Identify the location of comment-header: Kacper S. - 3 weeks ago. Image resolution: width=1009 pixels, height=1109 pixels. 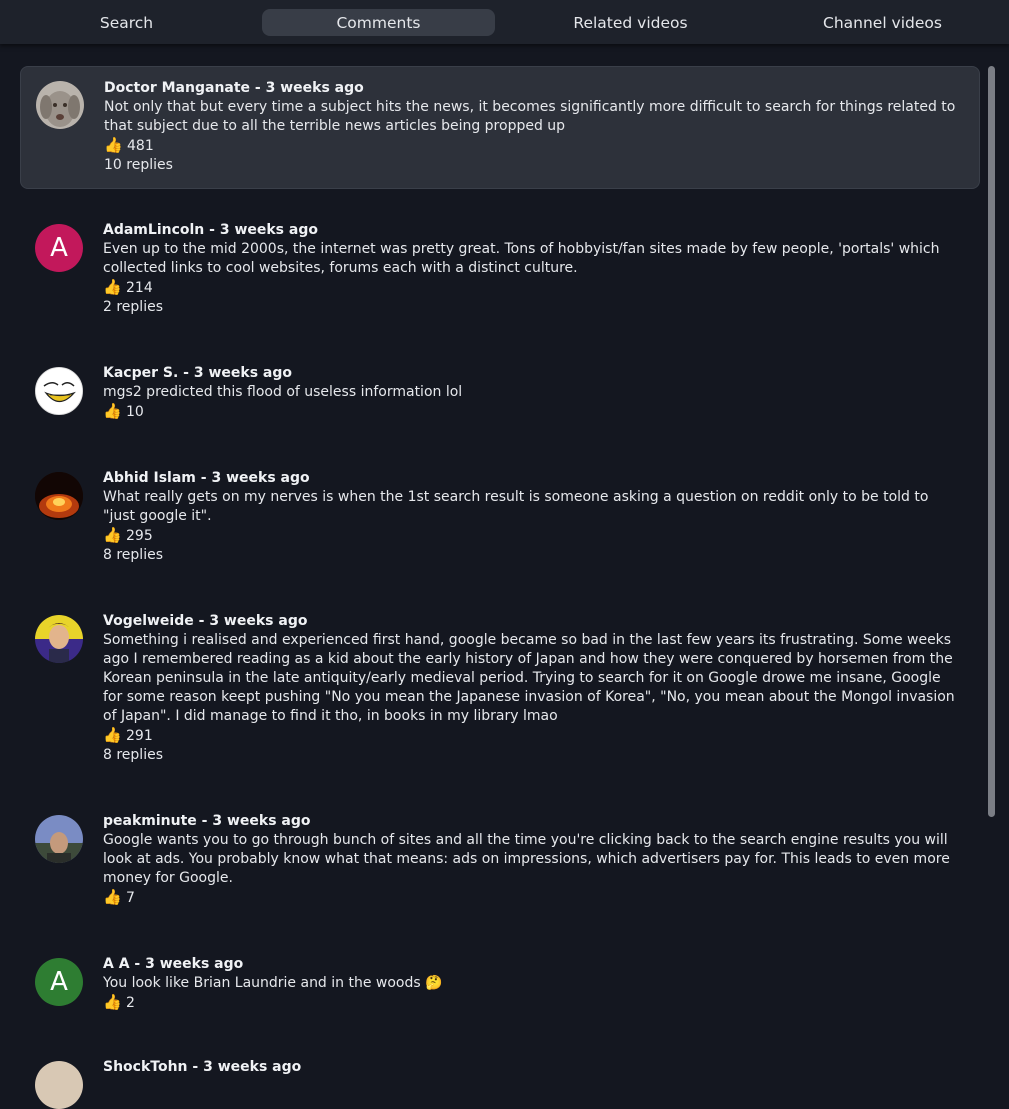
(198, 373).